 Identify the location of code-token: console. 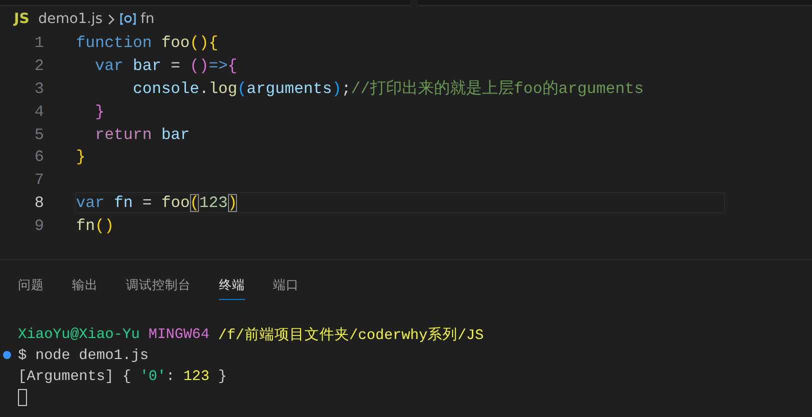
(166, 89).